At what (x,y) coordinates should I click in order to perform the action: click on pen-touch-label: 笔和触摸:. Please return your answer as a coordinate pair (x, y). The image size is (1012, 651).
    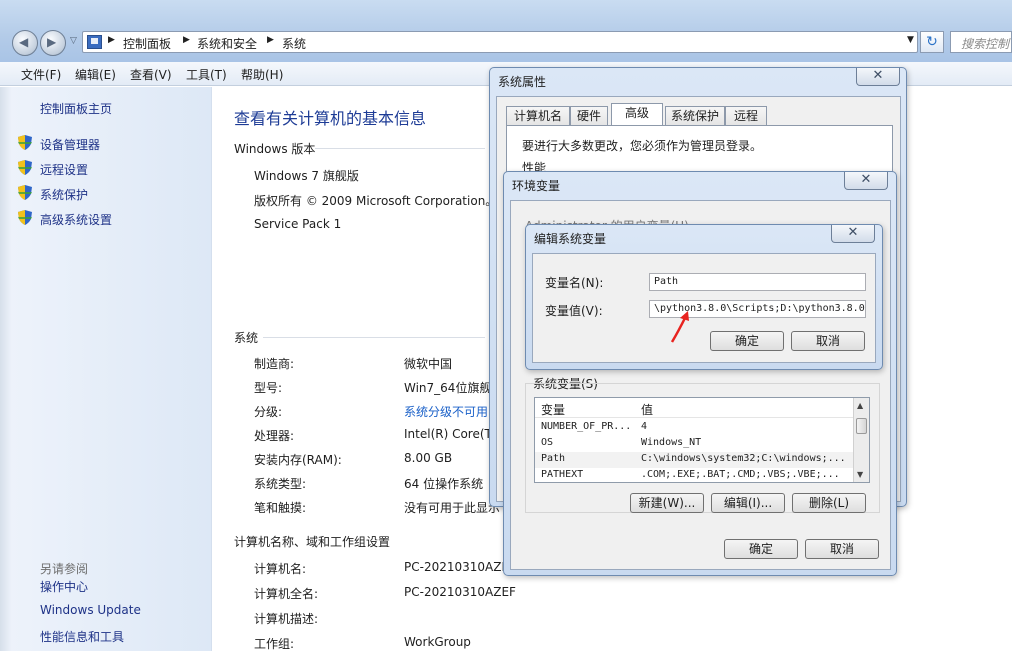
    Looking at the image, I should click on (280, 508).